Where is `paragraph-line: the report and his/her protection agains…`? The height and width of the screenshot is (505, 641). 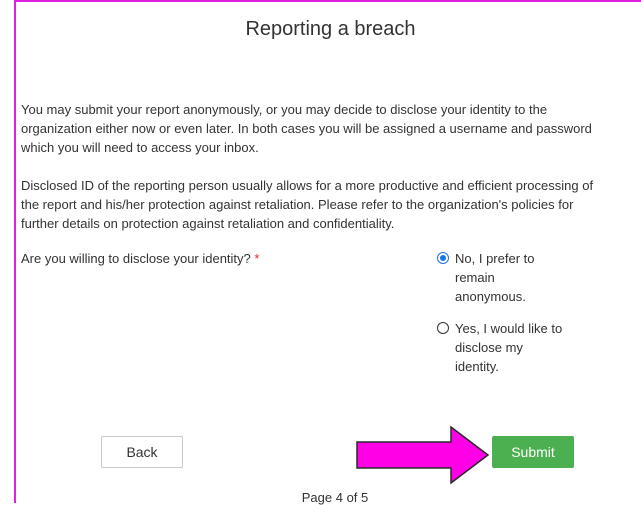
paragraph-line: the report and his/her protection agains… is located at coordinates (297, 204).